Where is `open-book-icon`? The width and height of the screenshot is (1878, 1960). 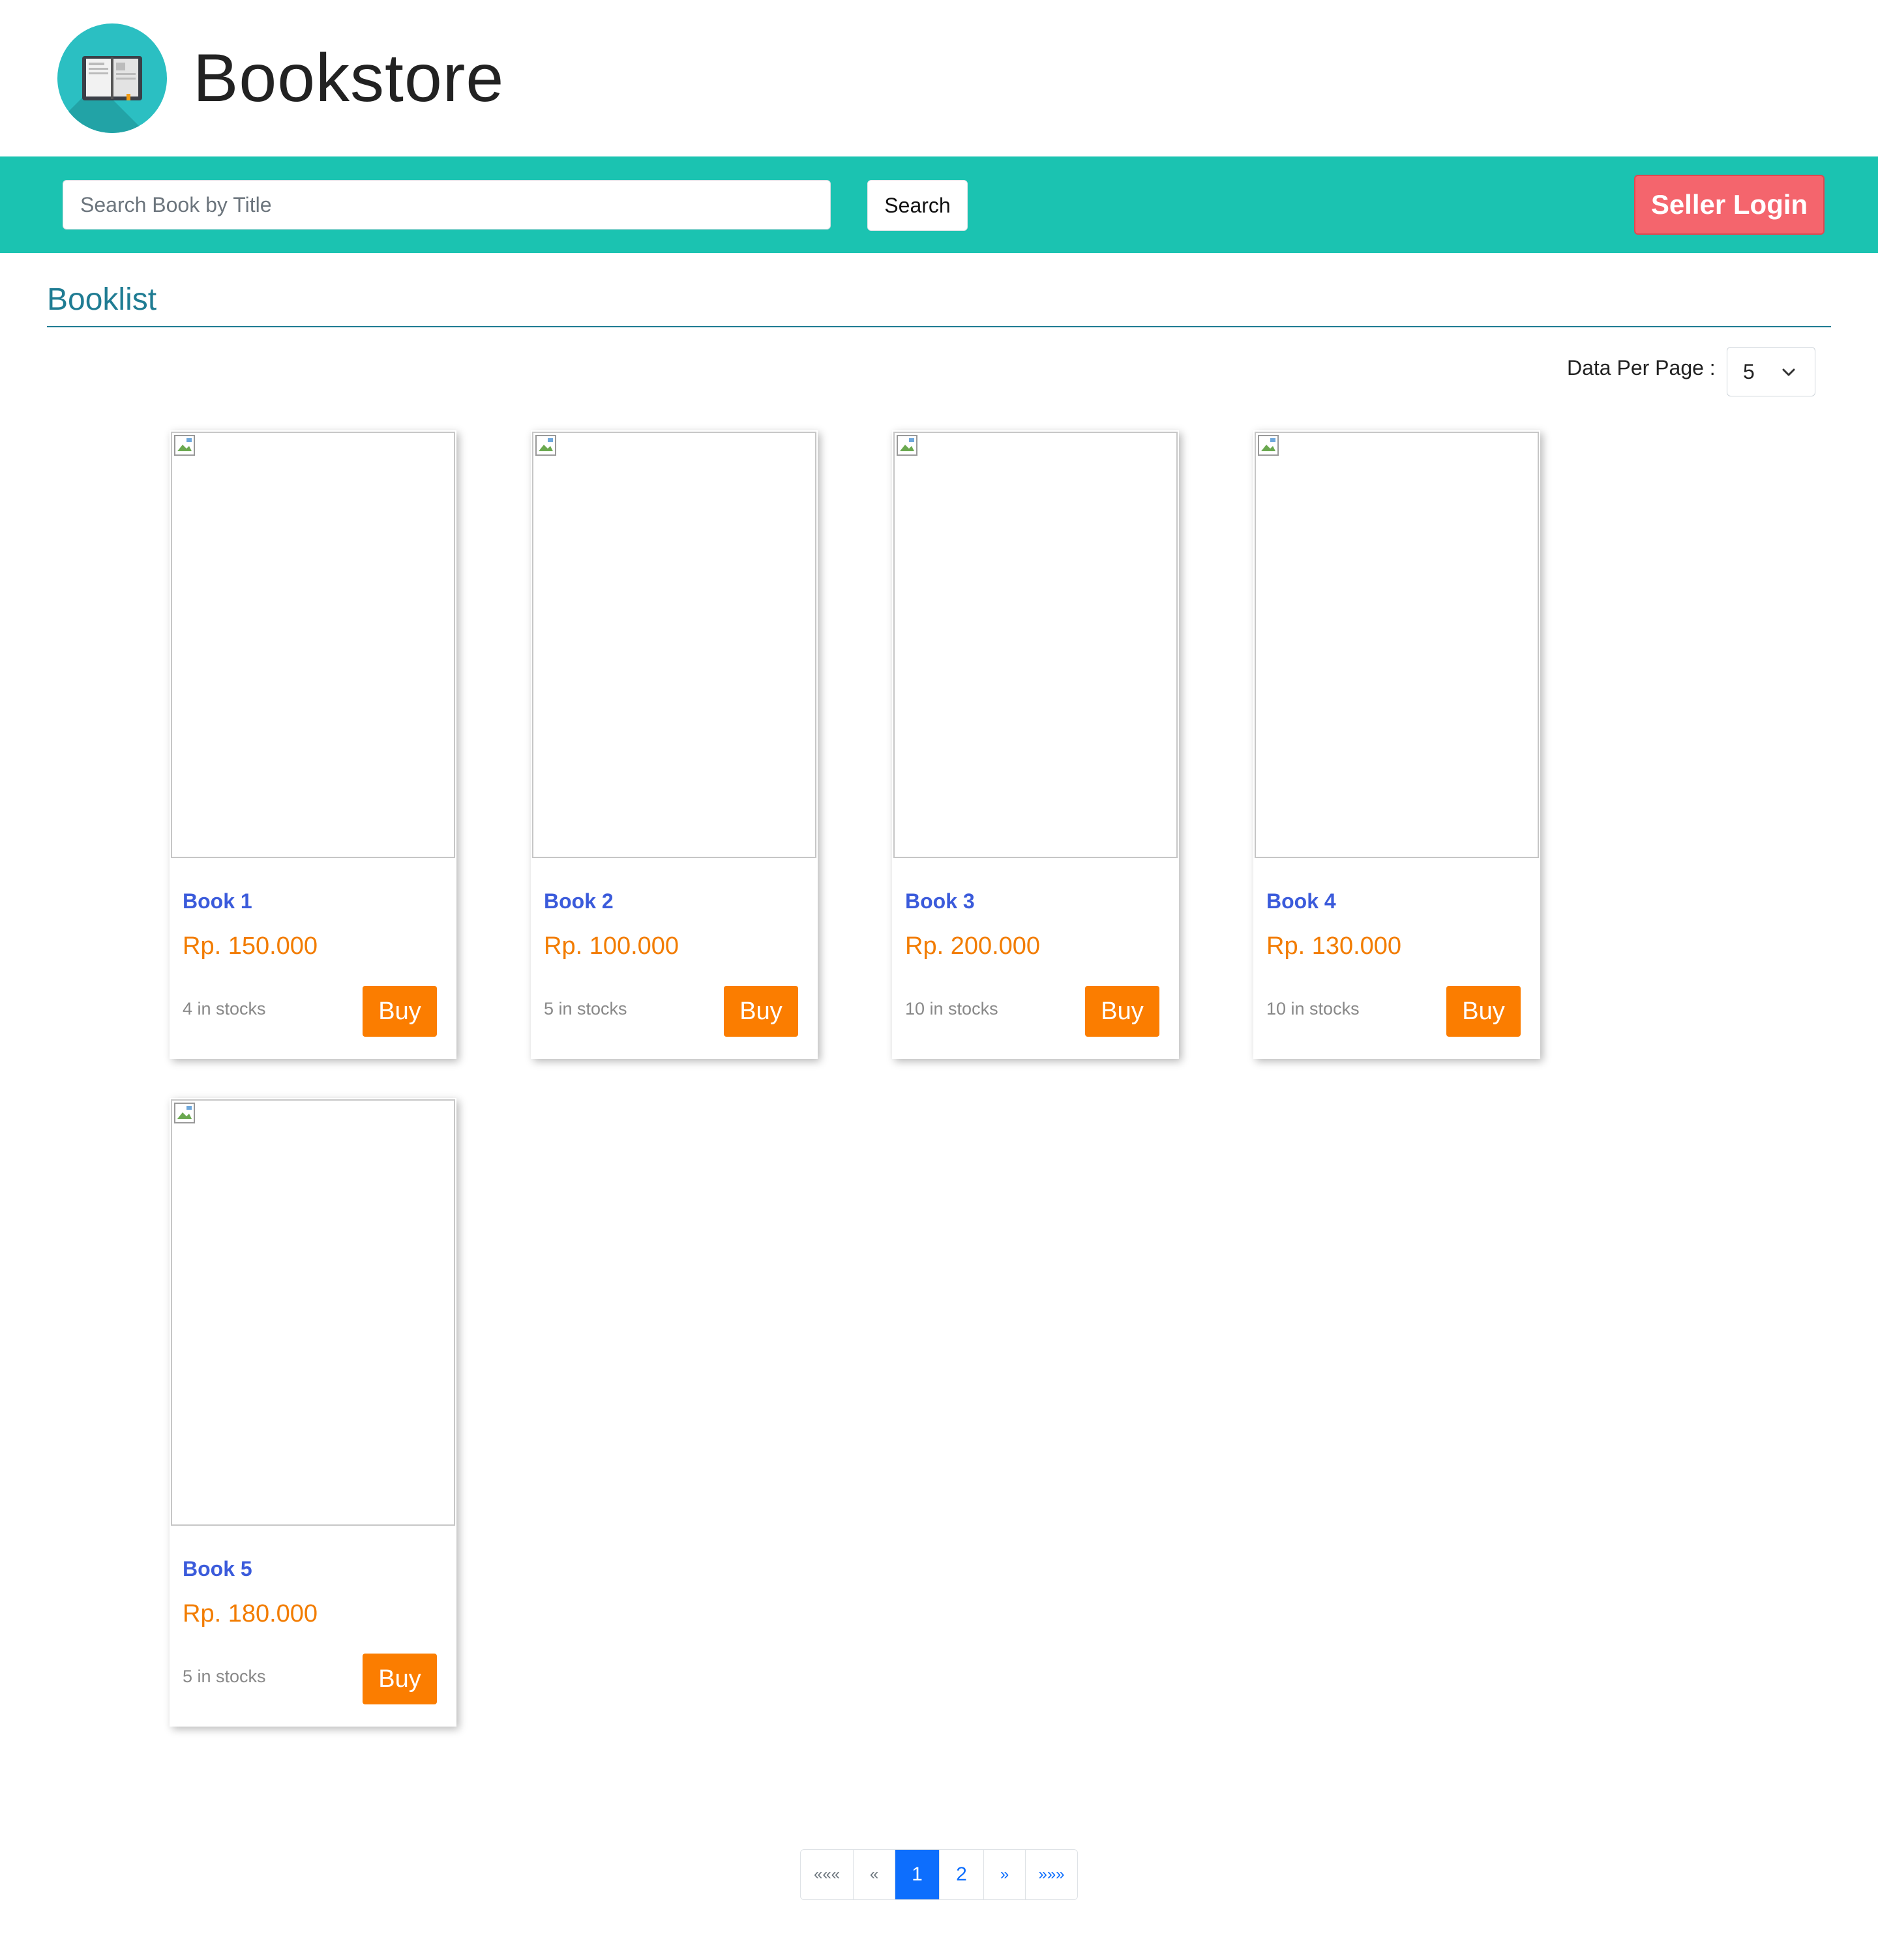 open-book-icon is located at coordinates (112, 78).